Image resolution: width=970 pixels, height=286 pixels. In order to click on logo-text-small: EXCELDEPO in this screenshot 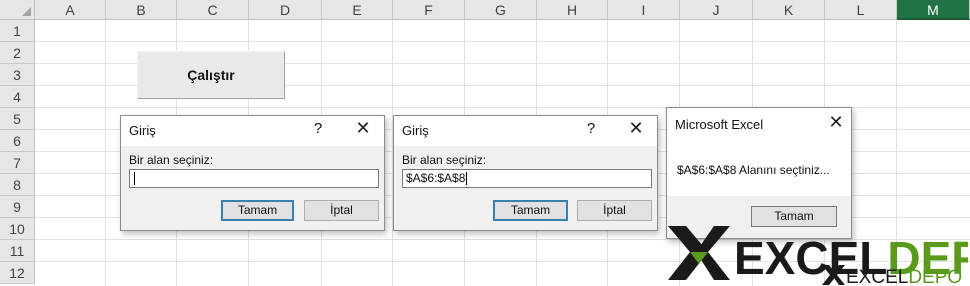, I will do `click(904, 276)`.